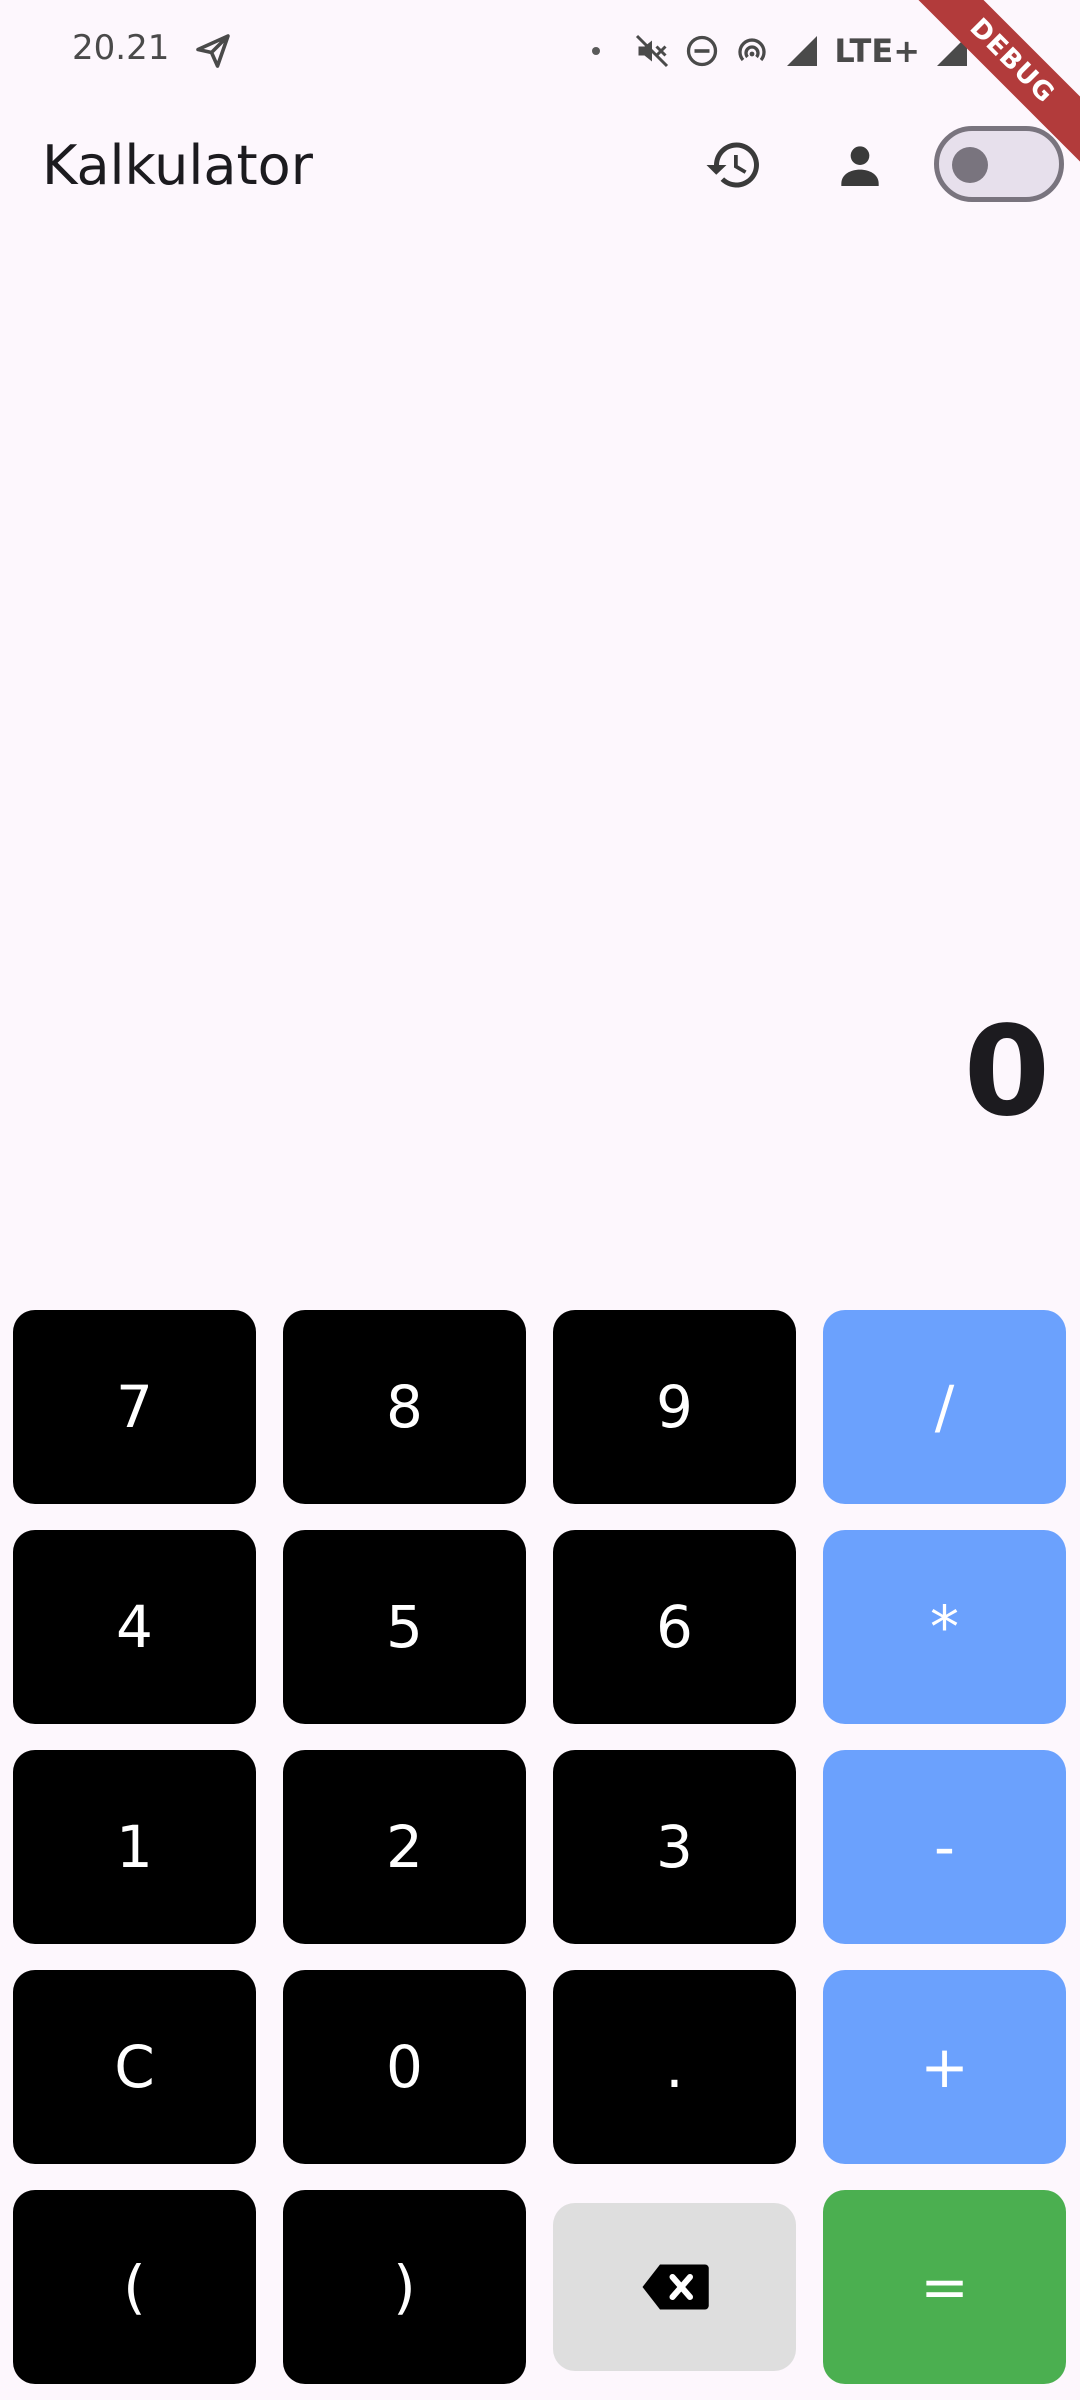  What do you see at coordinates (970, 165) in the screenshot?
I see `toggle-knob` at bounding box center [970, 165].